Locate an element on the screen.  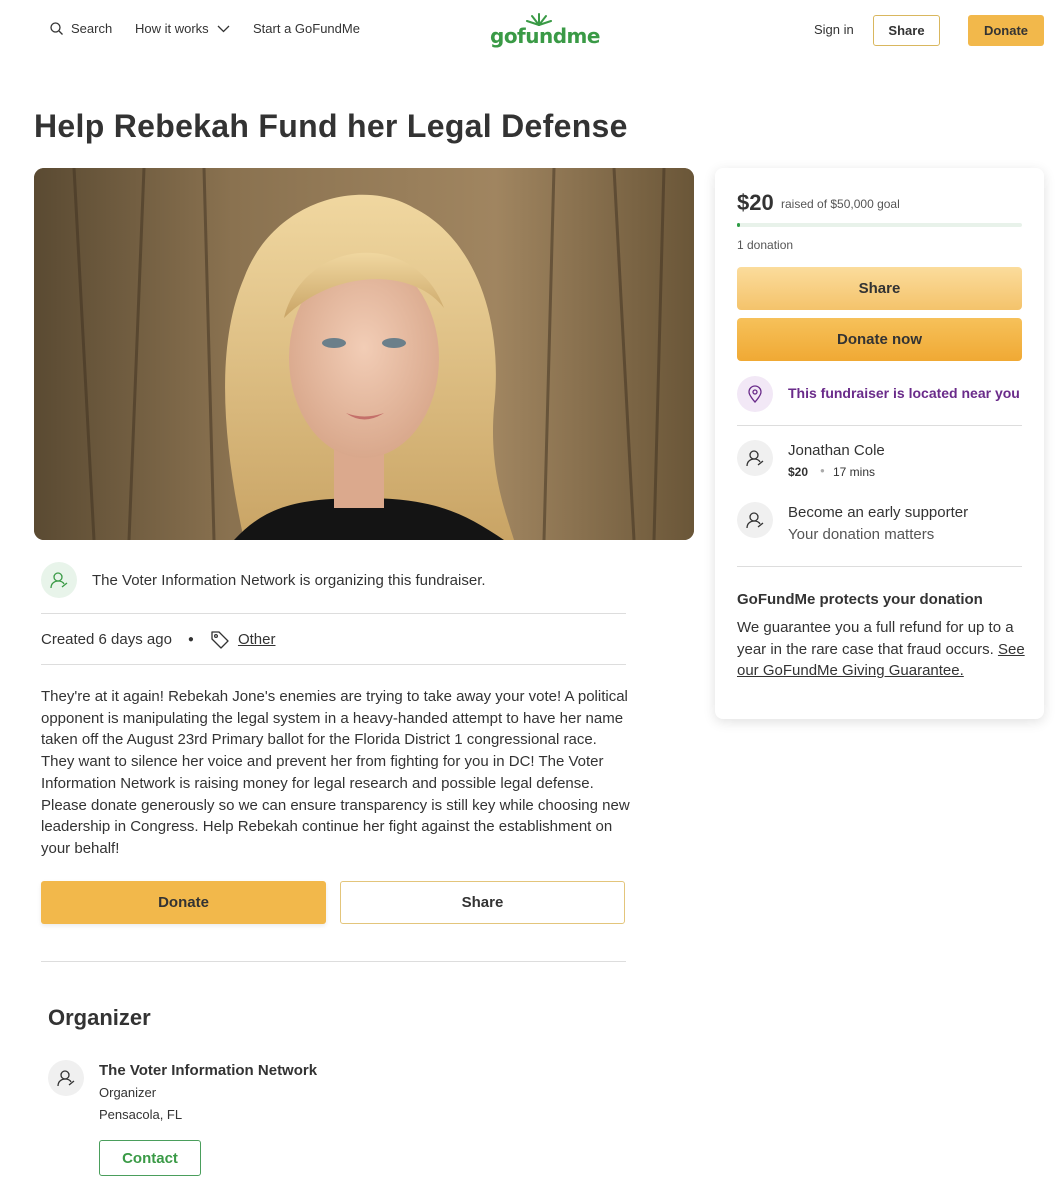
donate-button: Donate is located at coordinates (183, 902).